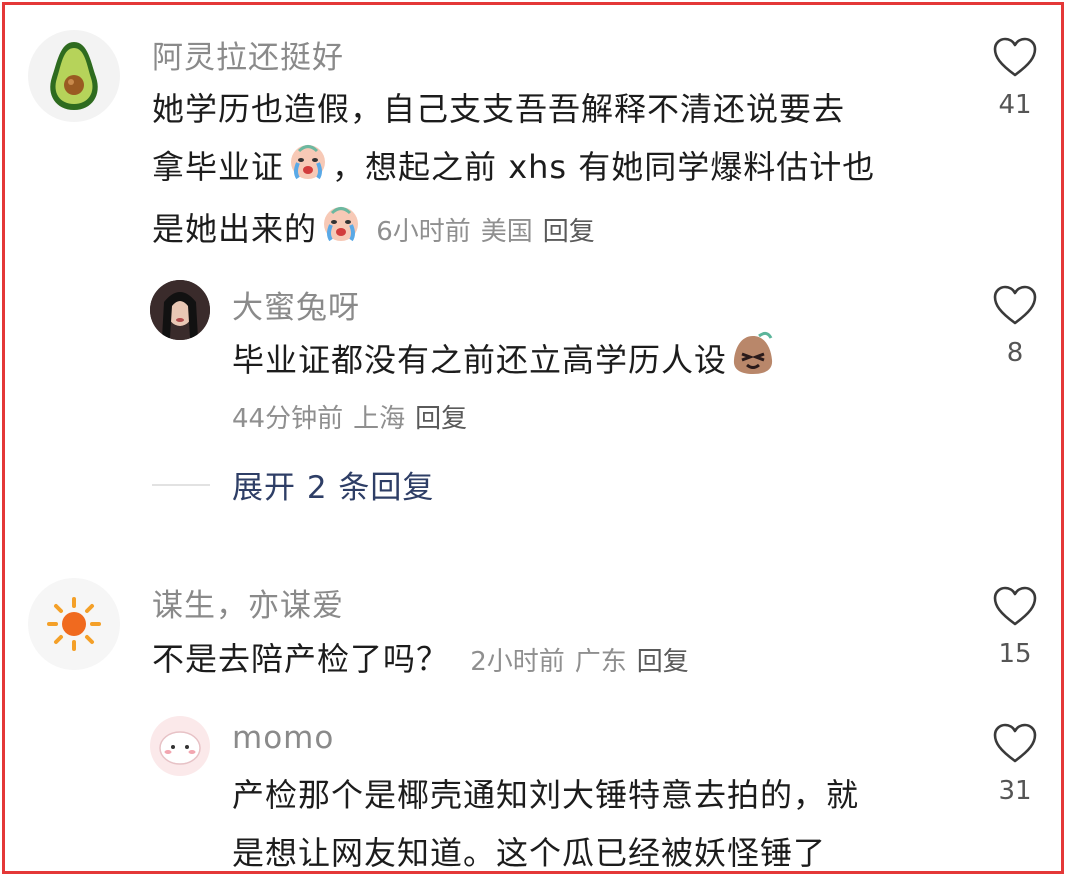 The image size is (1072, 882). What do you see at coordinates (248, 54) in the screenshot?
I see `comment-username: 阿灵拉还挺好` at bounding box center [248, 54].